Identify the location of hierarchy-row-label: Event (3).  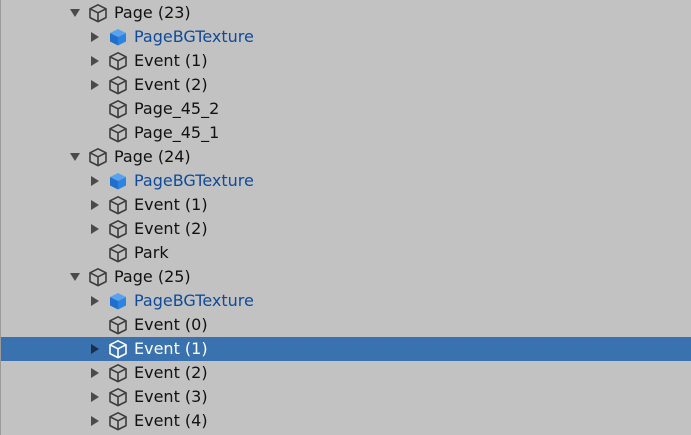
(171, 396).